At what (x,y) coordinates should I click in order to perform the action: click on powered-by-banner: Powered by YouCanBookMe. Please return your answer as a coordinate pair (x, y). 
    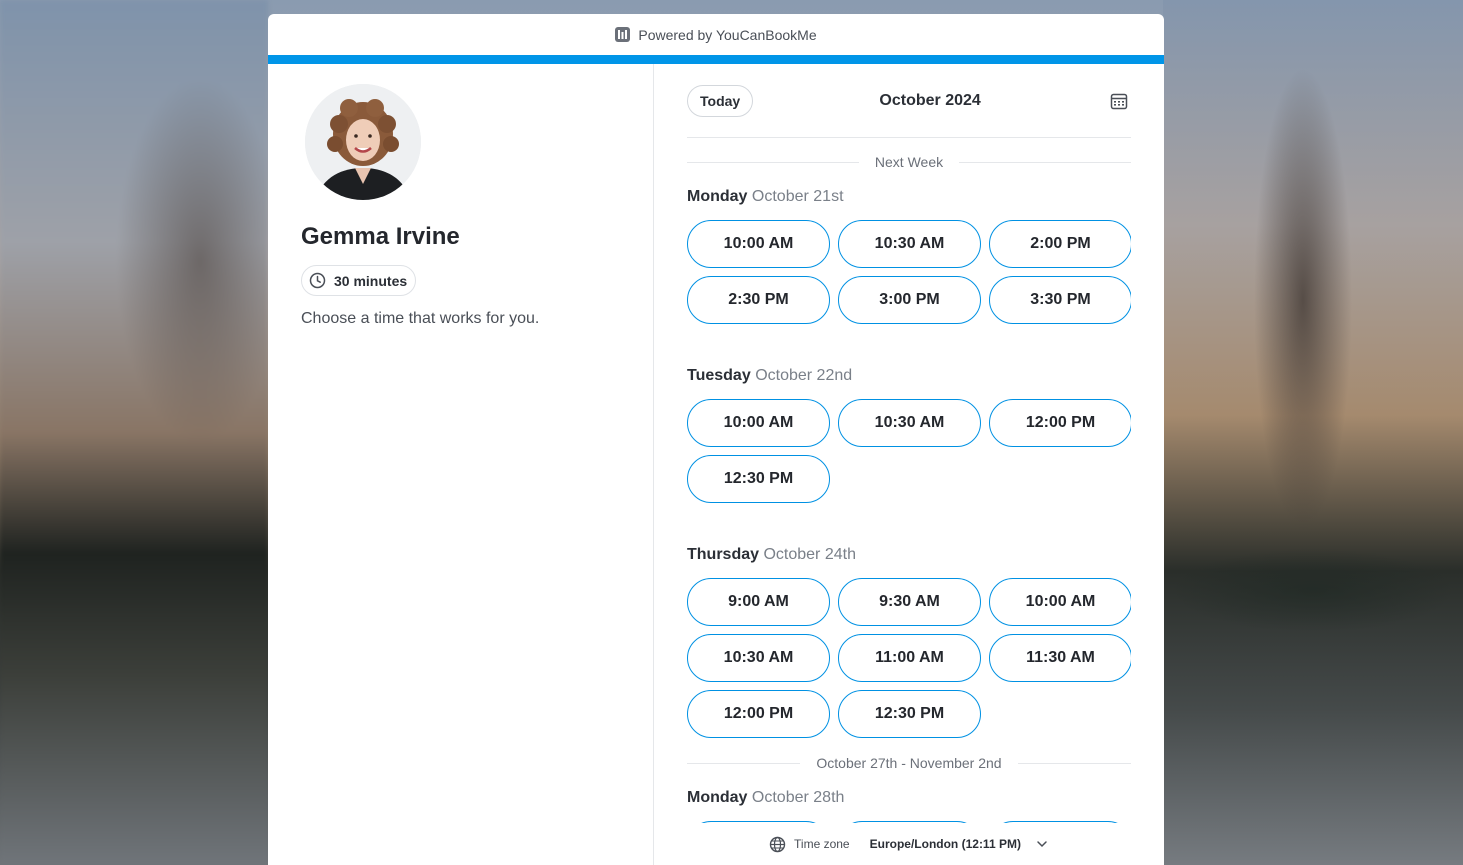
    Looking at the image, I should click on (716, 34).